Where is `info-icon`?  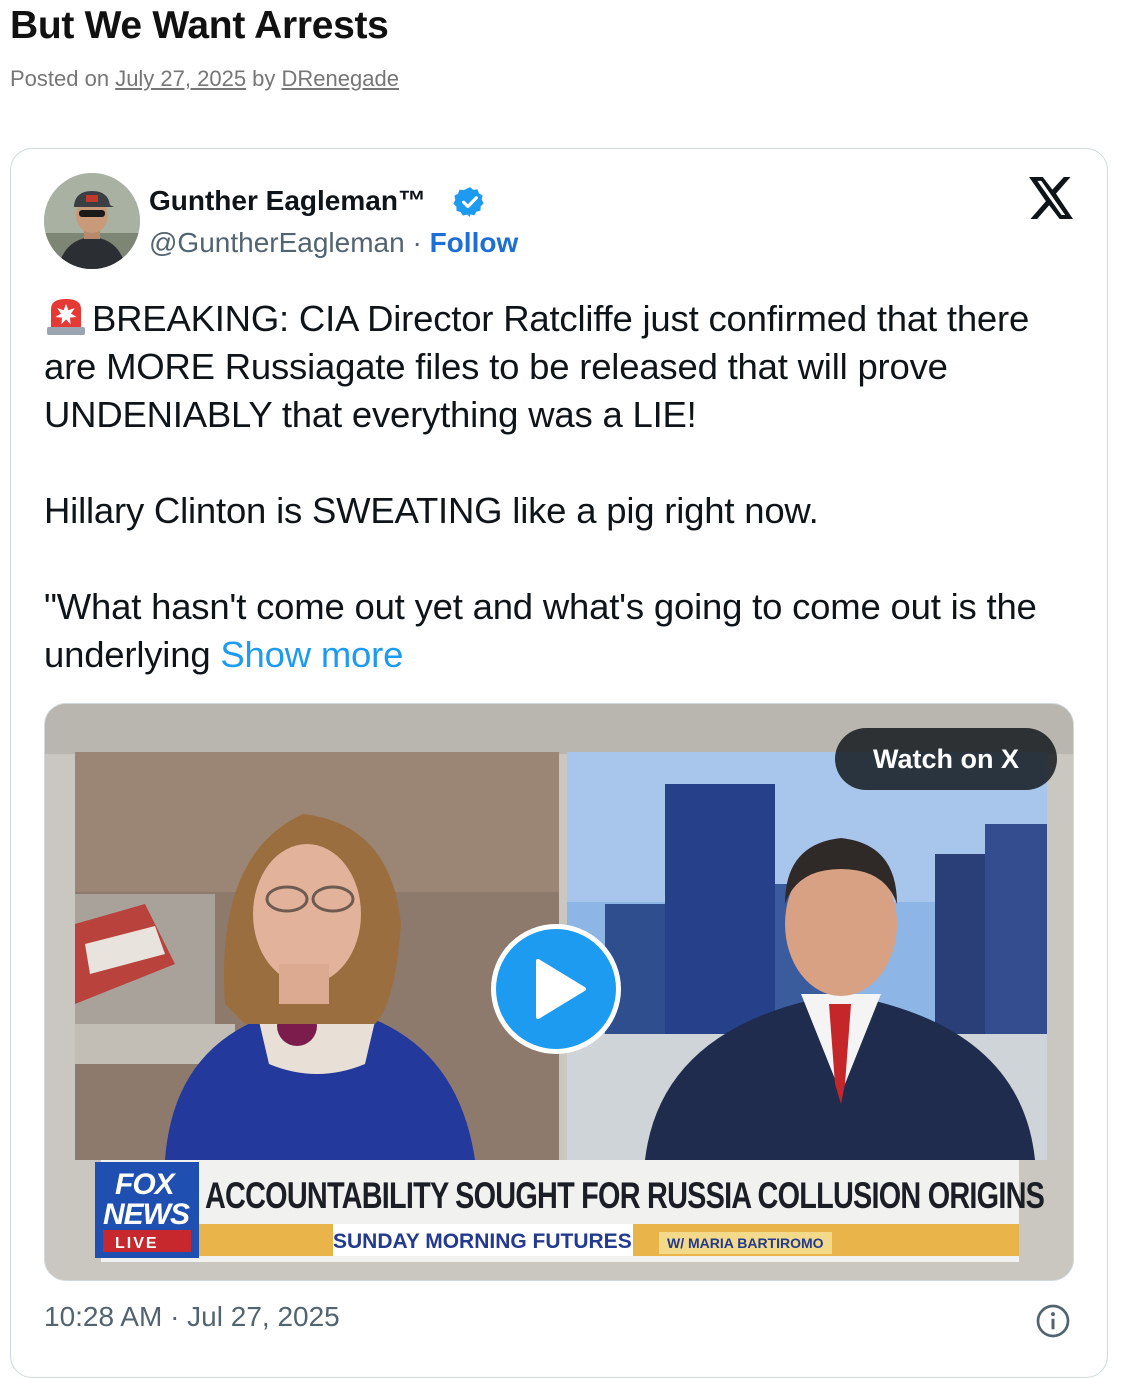
info-icon is located at coordinates (1053, 1321).